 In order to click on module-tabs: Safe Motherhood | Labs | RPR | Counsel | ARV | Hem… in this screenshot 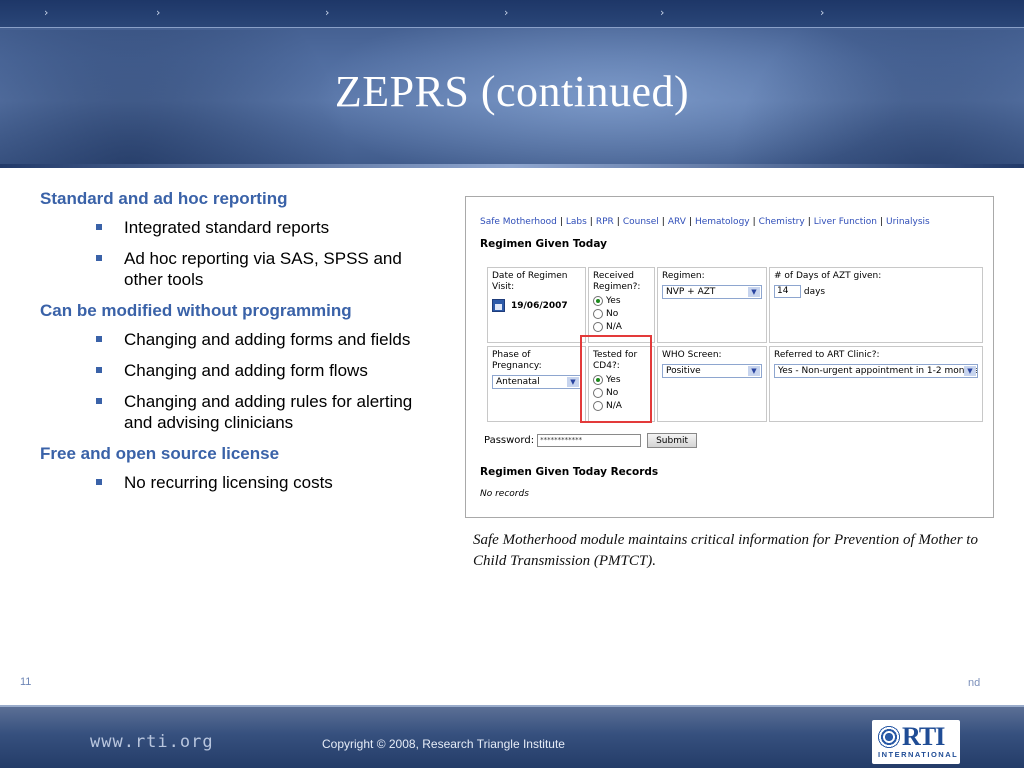, I will do `click(705, 222)`.